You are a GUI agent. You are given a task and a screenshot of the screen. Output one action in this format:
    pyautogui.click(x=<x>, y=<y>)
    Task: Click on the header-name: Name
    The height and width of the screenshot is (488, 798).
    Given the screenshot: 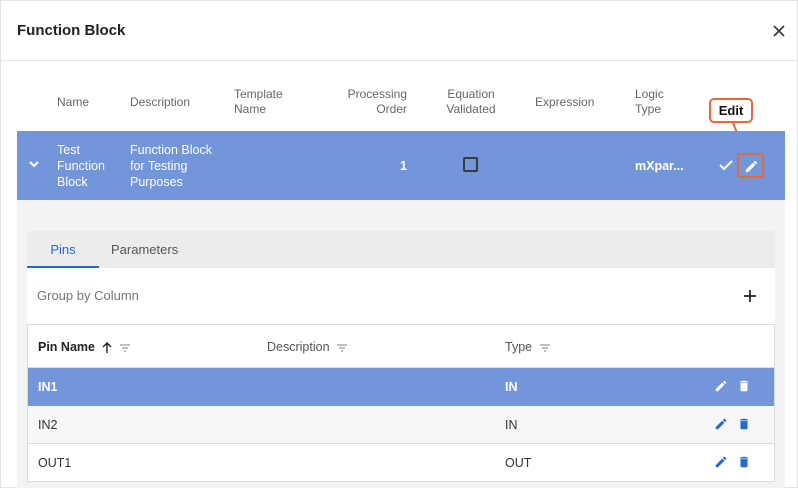 What is the action you would take?
    pyautogui.click(x=73, y=102)
    